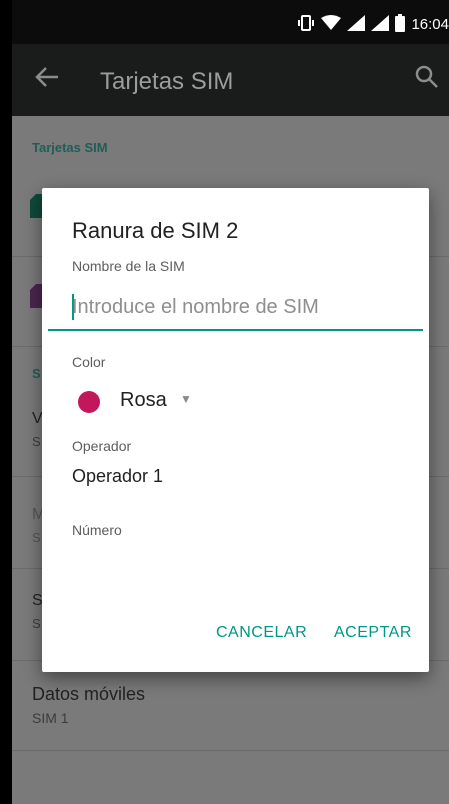  What do you see at coordinates (242, 307) in the screenshot?
I see `sim-name-input` at bounding box center [242, 307].